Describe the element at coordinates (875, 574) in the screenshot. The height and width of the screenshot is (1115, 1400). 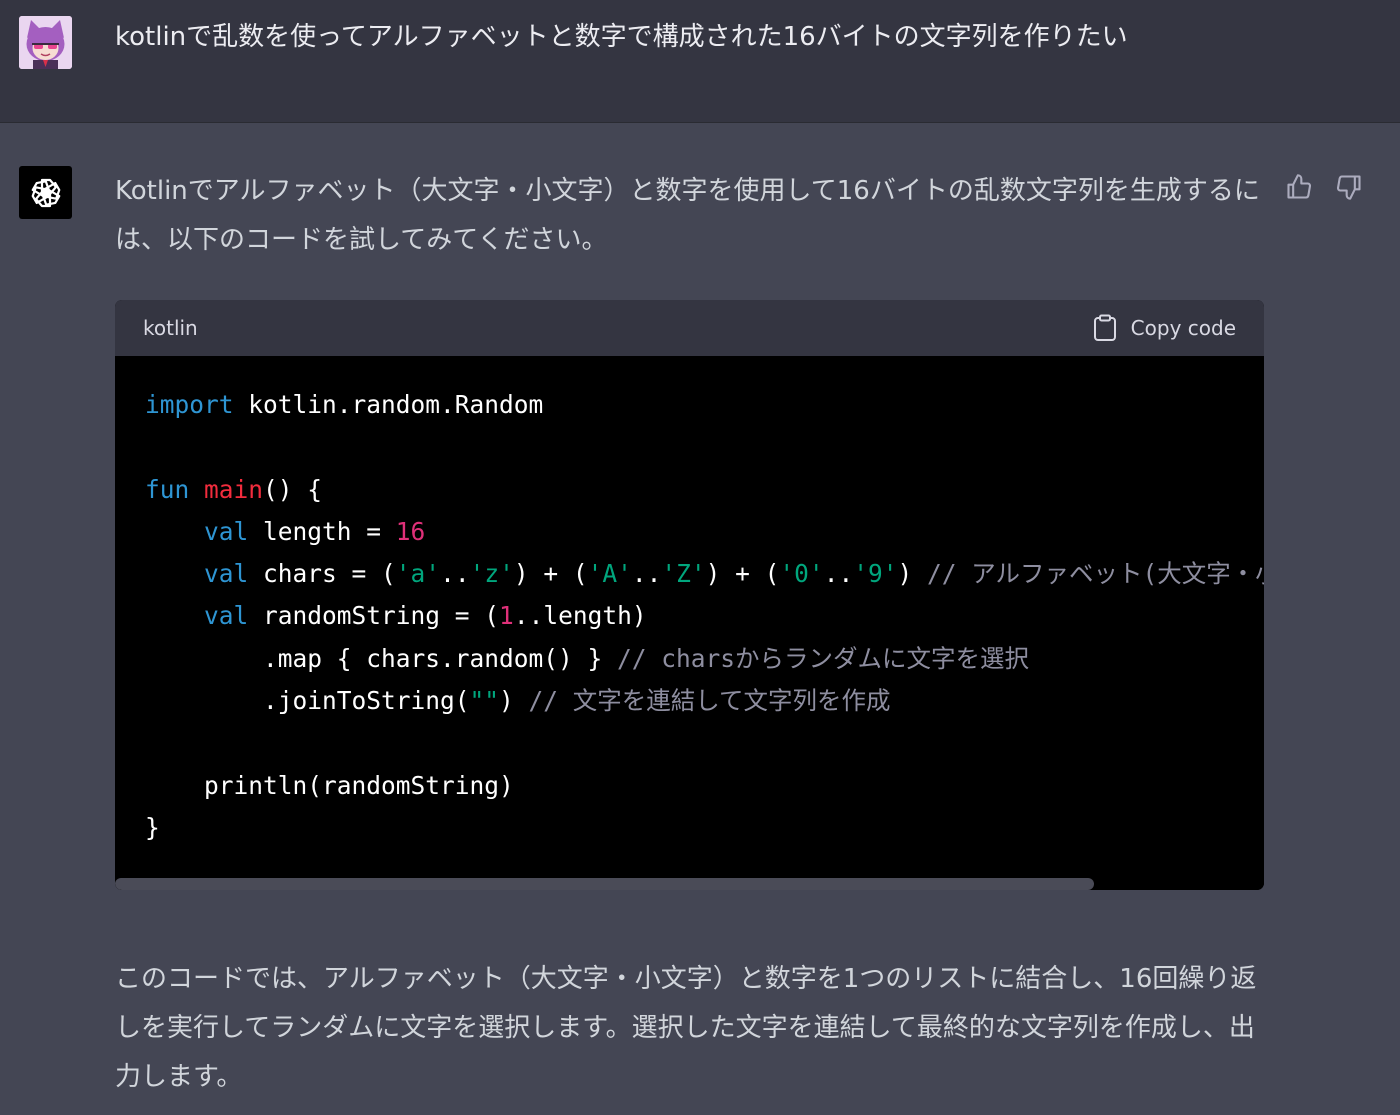
I see `code-token: '9'` at that location.